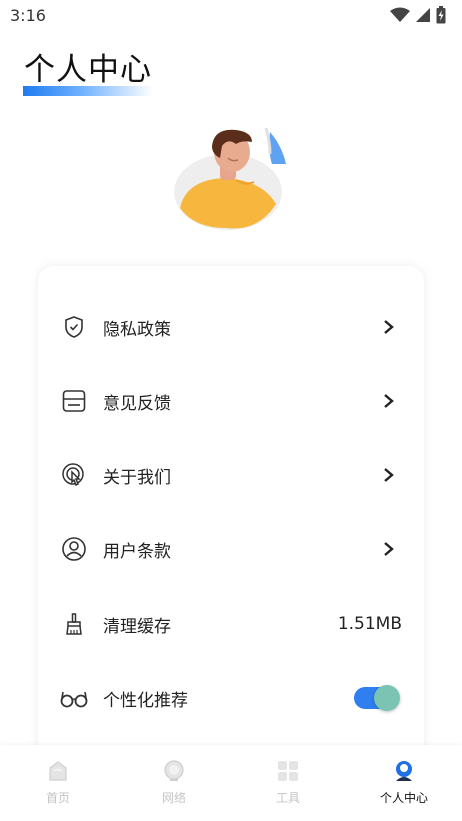  Describe the element at coordinates (28, 15) in the screenshot. I see `status-time: 3:16` at that location.